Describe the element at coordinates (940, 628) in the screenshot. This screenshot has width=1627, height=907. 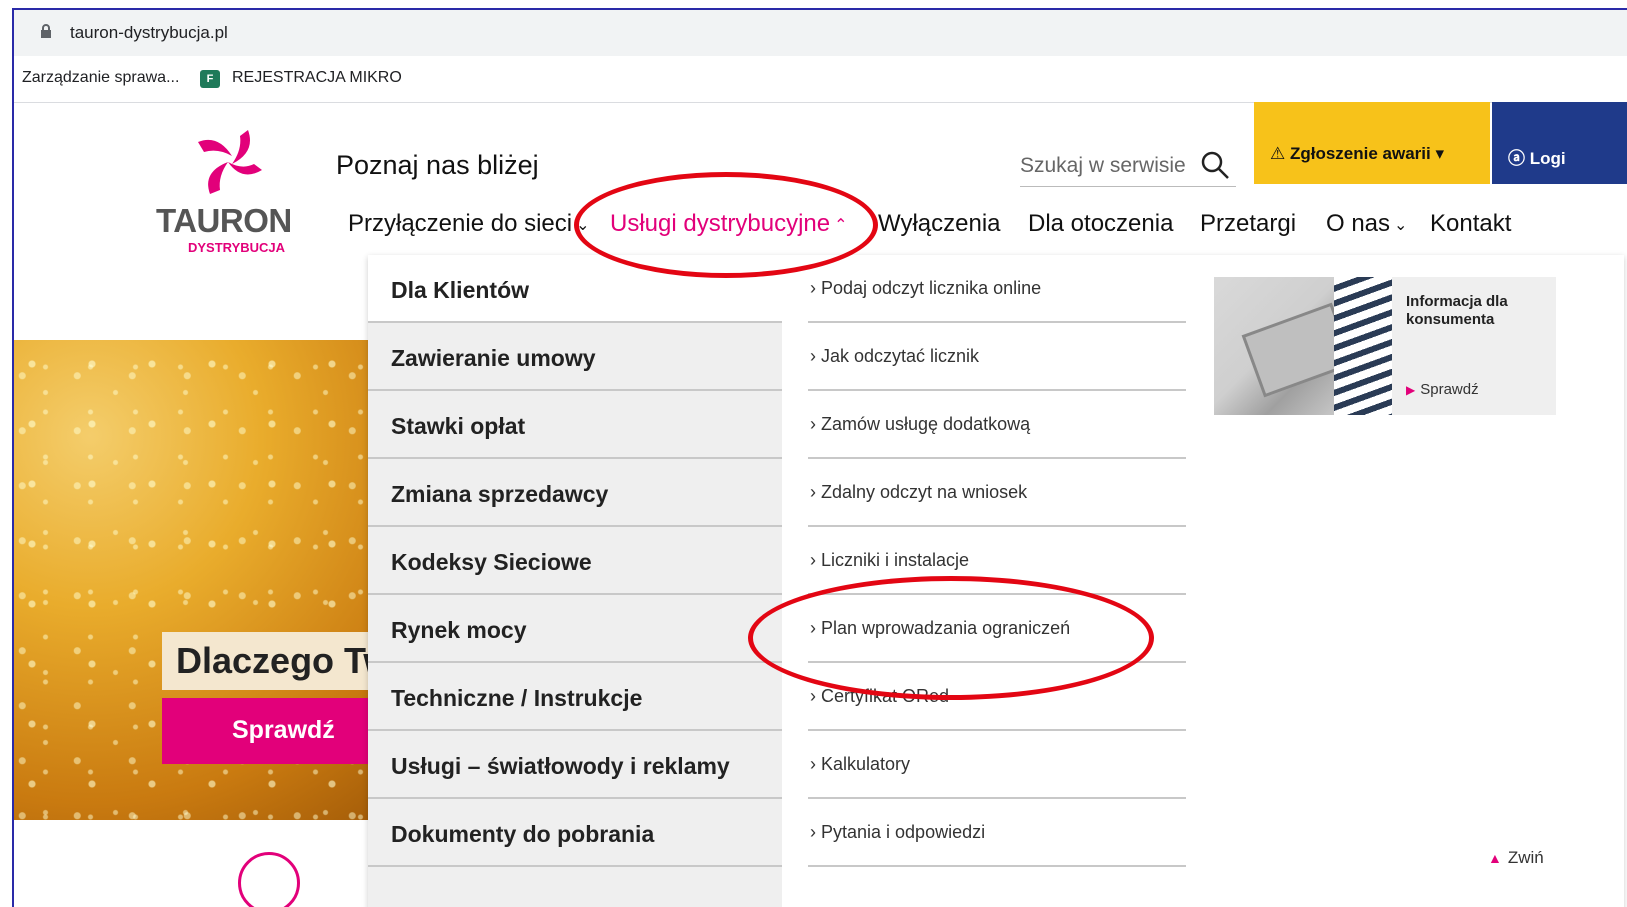
I see `link-label: › Plan wprowadzania ograniczeń` at that location.